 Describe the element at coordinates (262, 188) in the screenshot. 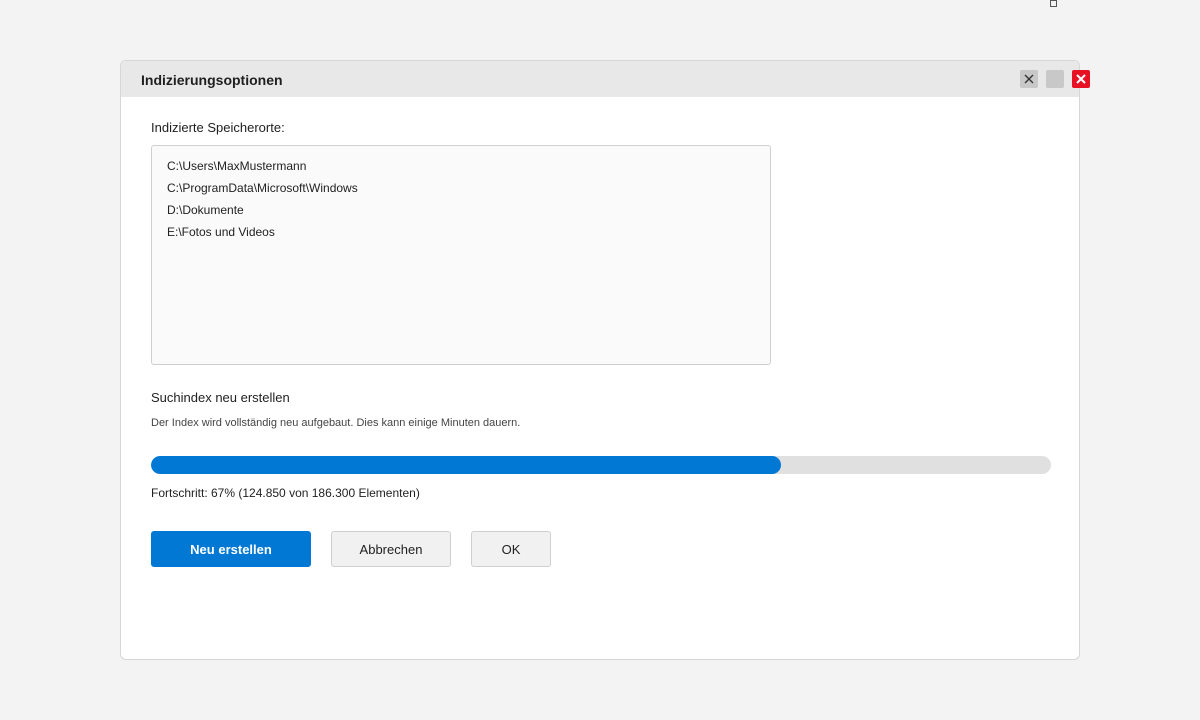

I see `list-item: C:\ProgramData\Microsoft\Windows` at that location.